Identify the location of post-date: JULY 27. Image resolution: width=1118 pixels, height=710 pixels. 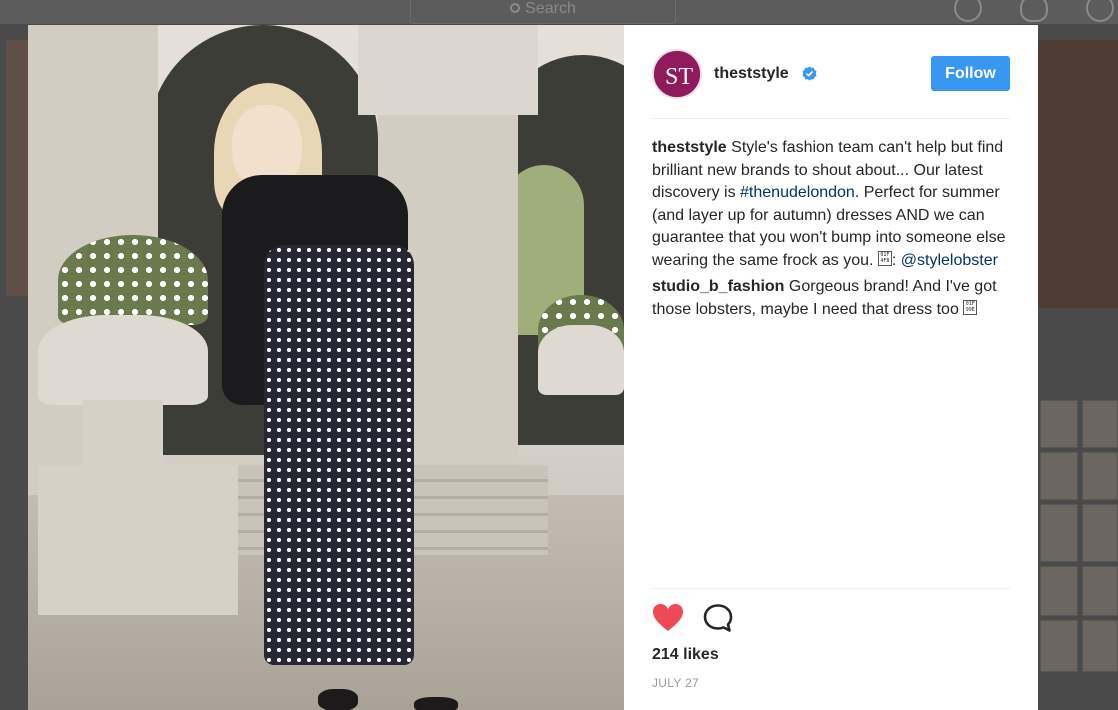
(675, 683).